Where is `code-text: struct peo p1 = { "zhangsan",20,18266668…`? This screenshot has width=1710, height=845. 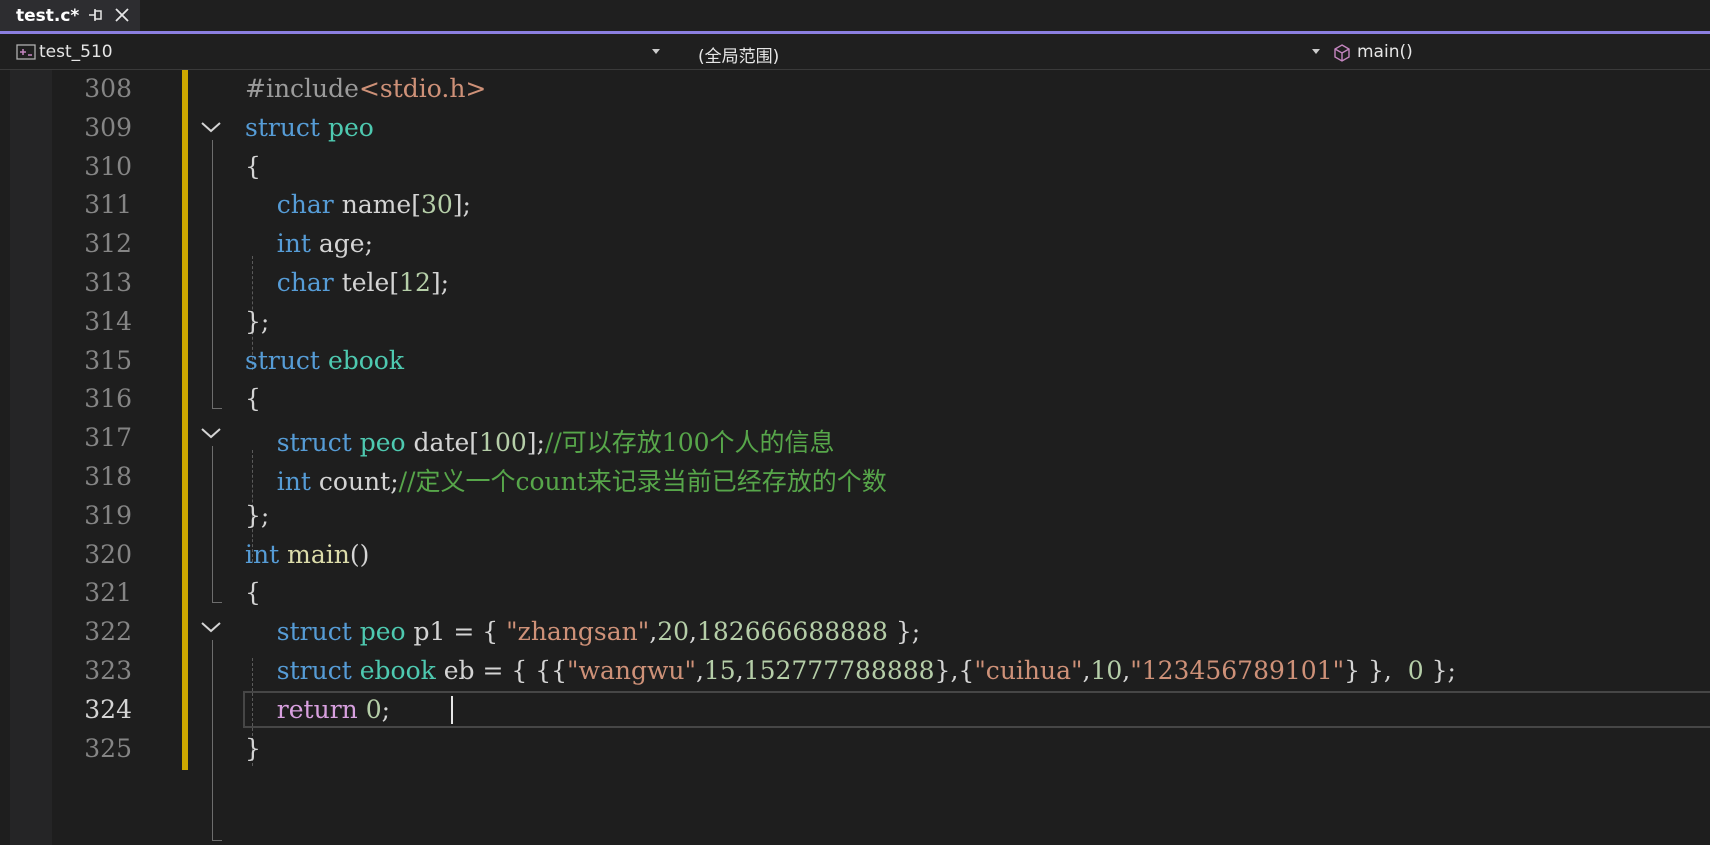 code-text: struct peo p1 = { "zhangsan",20,18266668… is located at coordinates (582, 631).